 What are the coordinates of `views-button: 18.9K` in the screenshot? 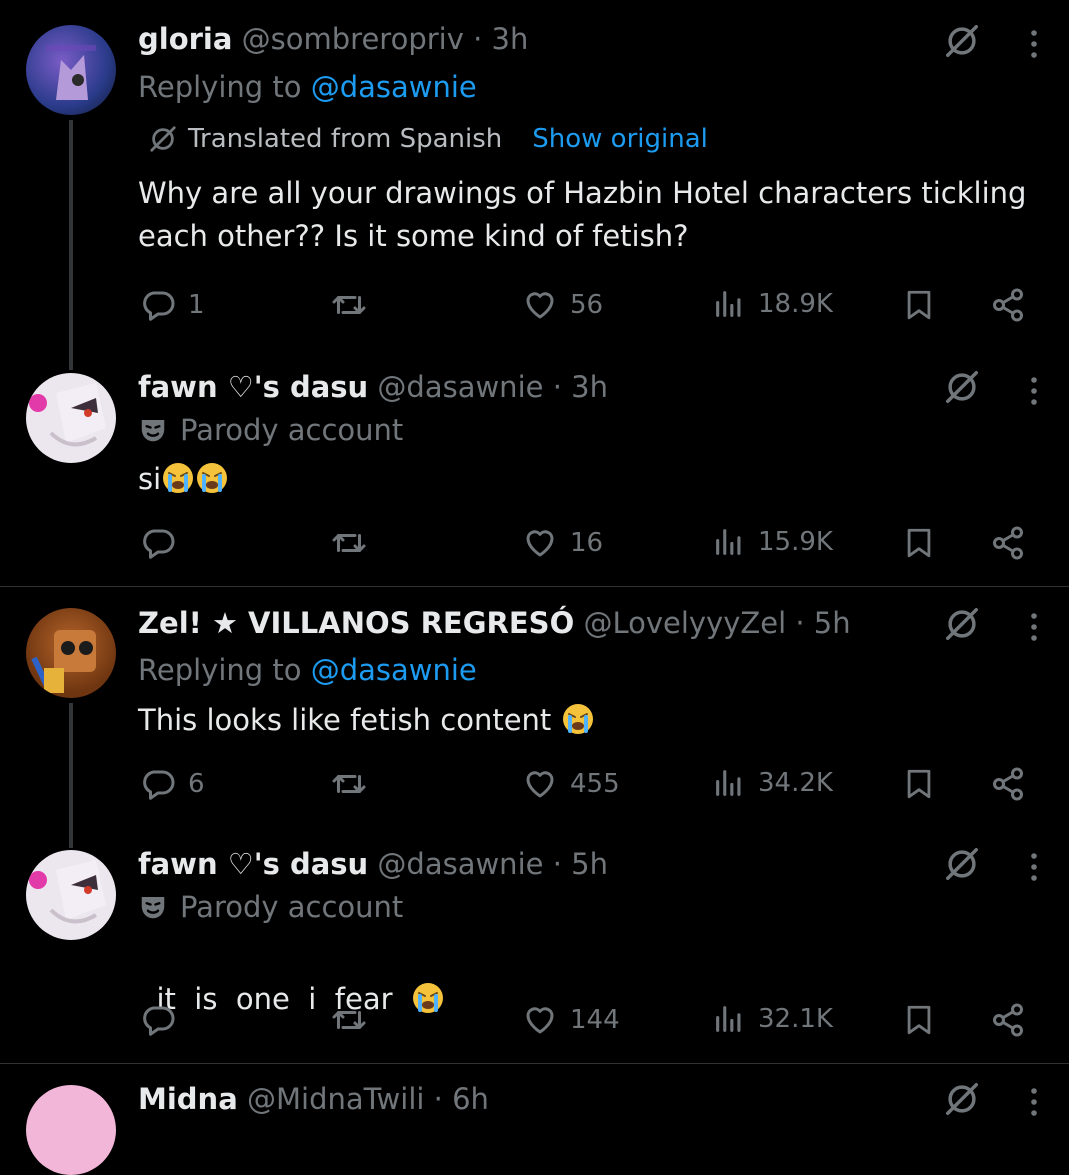 It's located at (772, 304).